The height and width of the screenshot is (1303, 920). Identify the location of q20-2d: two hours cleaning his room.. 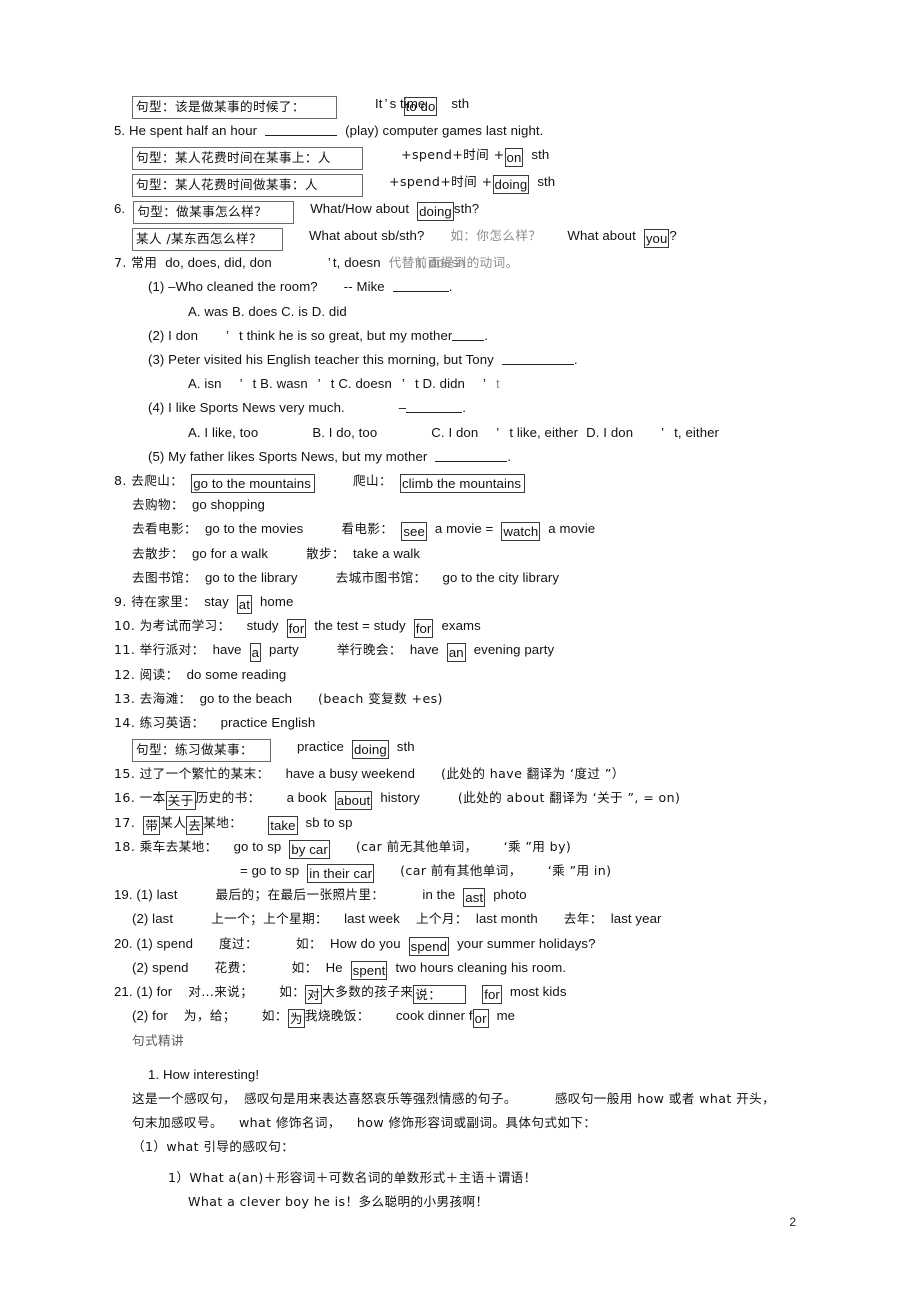
(481, 967).